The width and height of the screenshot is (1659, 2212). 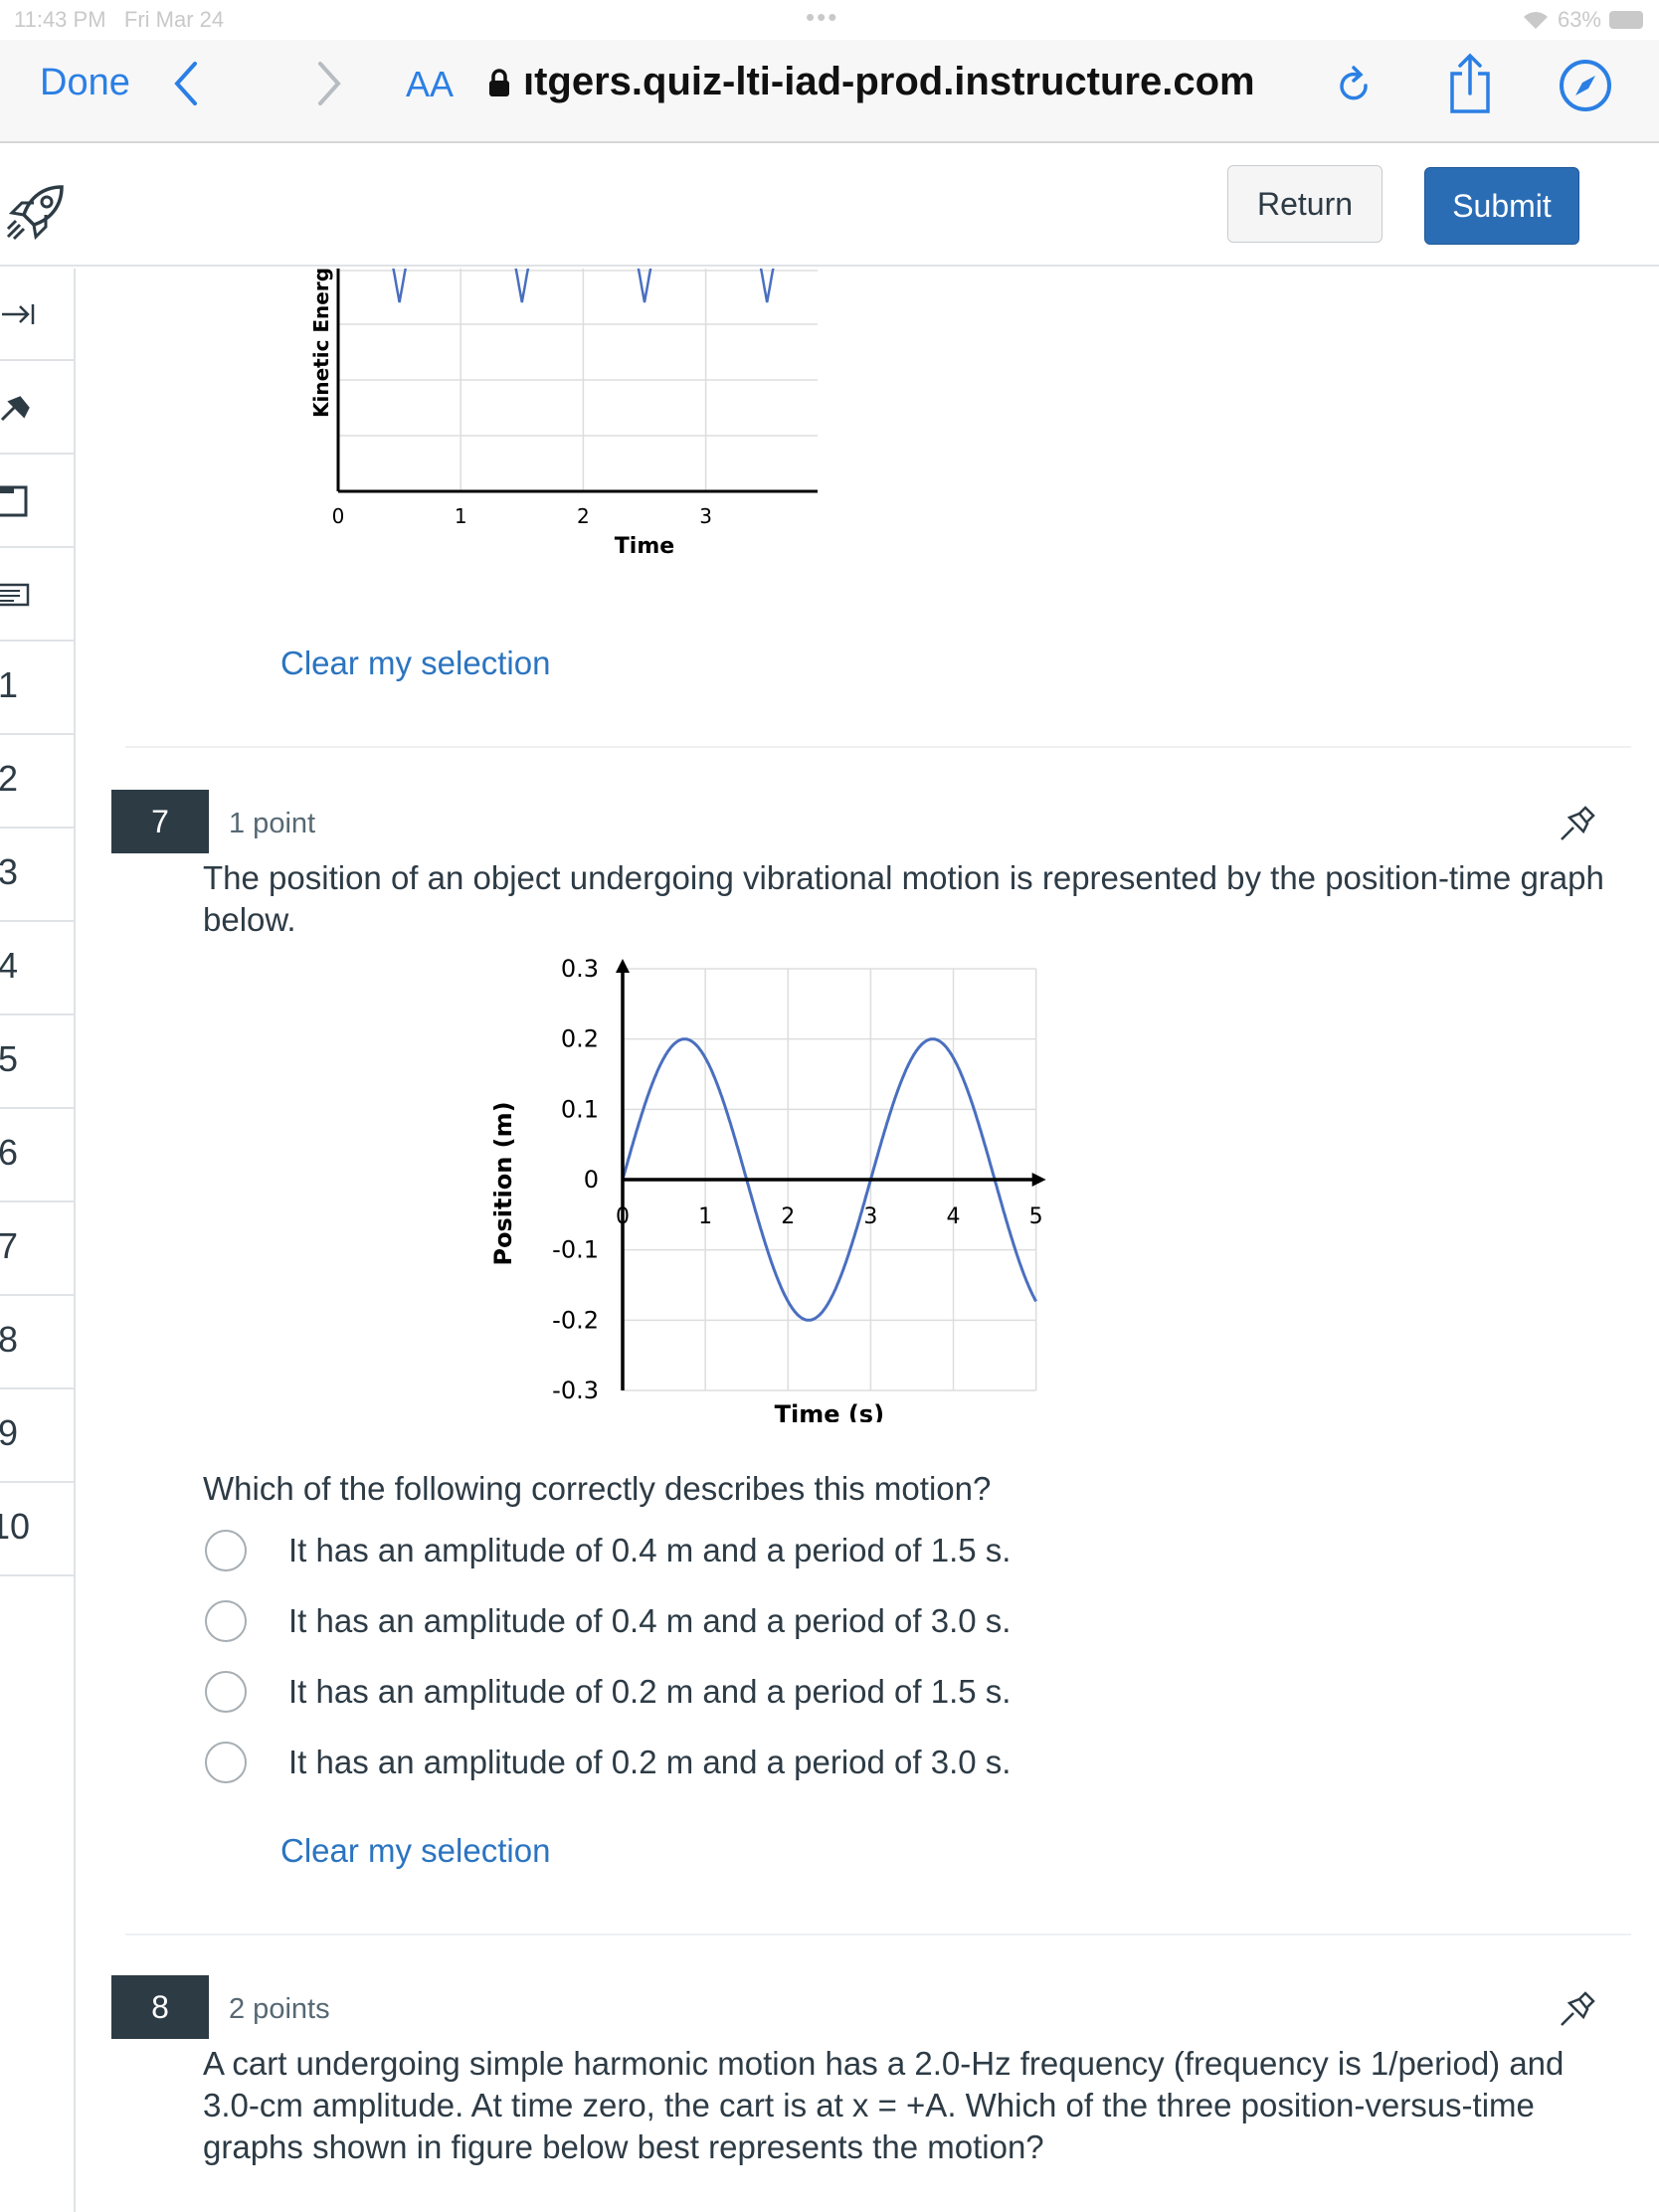 I want to click on sidebar-question-4: 4, so click(x=37, y=969).